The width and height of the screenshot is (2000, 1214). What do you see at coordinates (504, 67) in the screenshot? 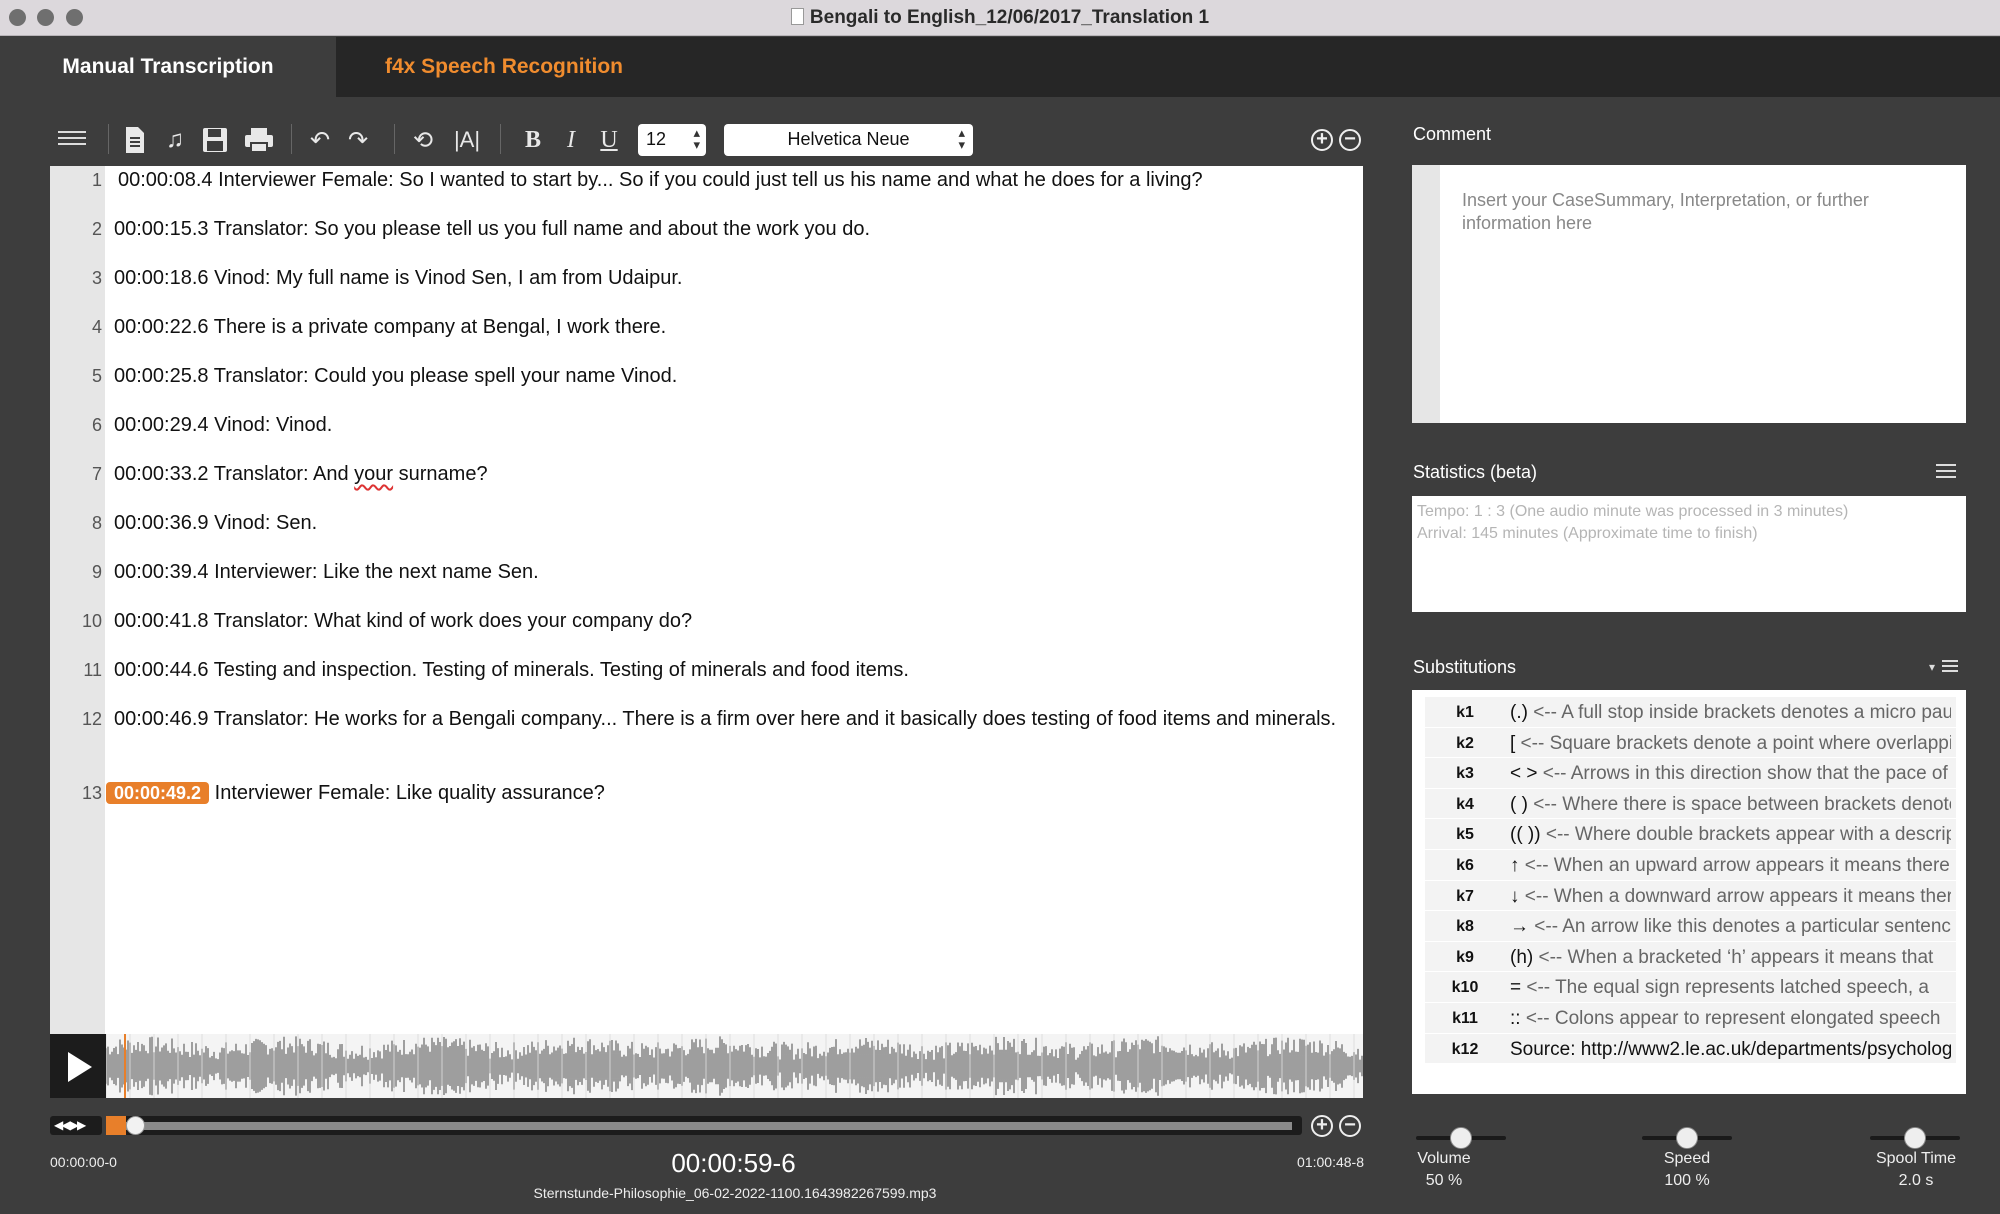
I see `tab-f4x-speech-recognition: f4x Speech Recognition` at bounding box center [504, 67].